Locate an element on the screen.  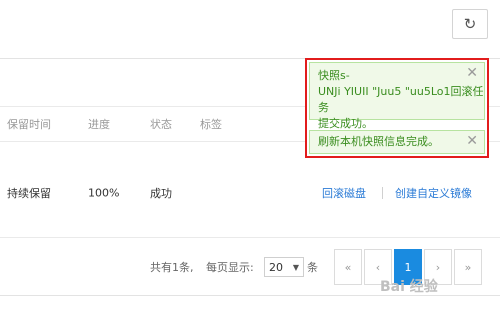
header-status: 状态 is located at coordinates (161, 124).